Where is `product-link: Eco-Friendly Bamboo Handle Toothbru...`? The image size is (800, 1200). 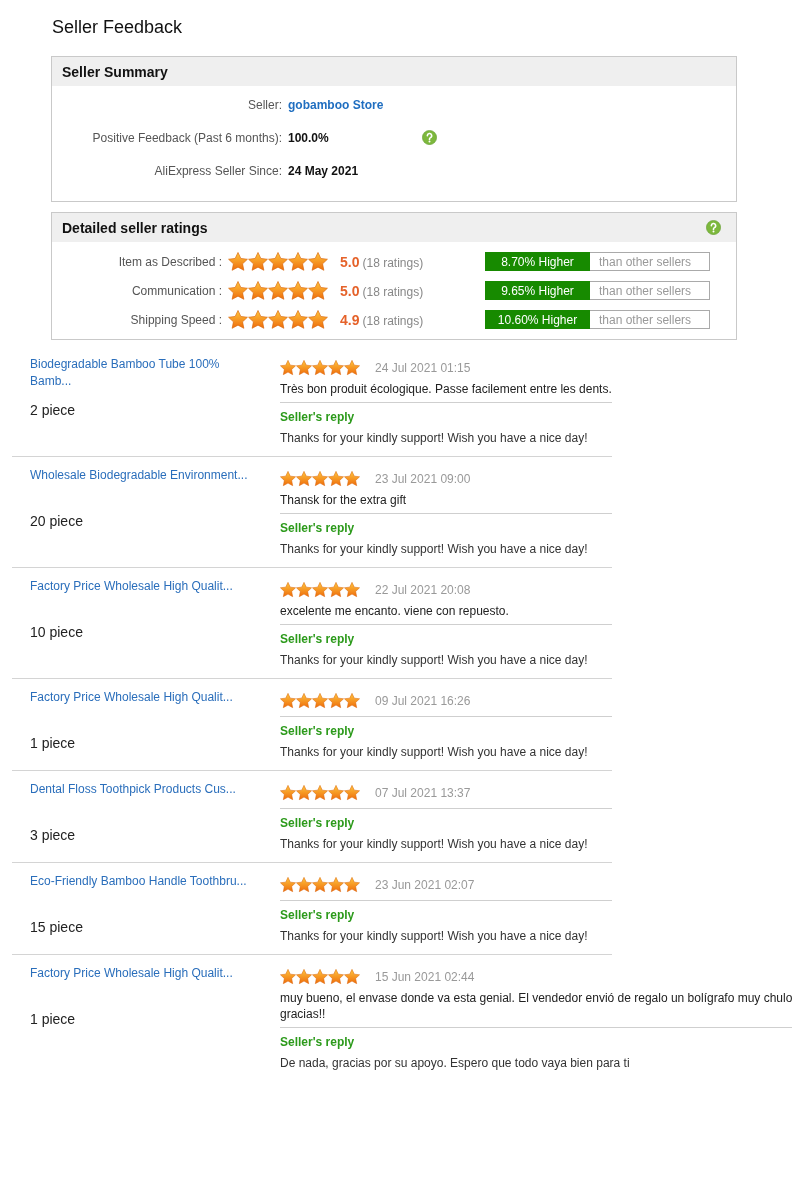 product-link: Eco-Friendly Bamboo Handle Toothbru... is located at coordinates (138, 881).